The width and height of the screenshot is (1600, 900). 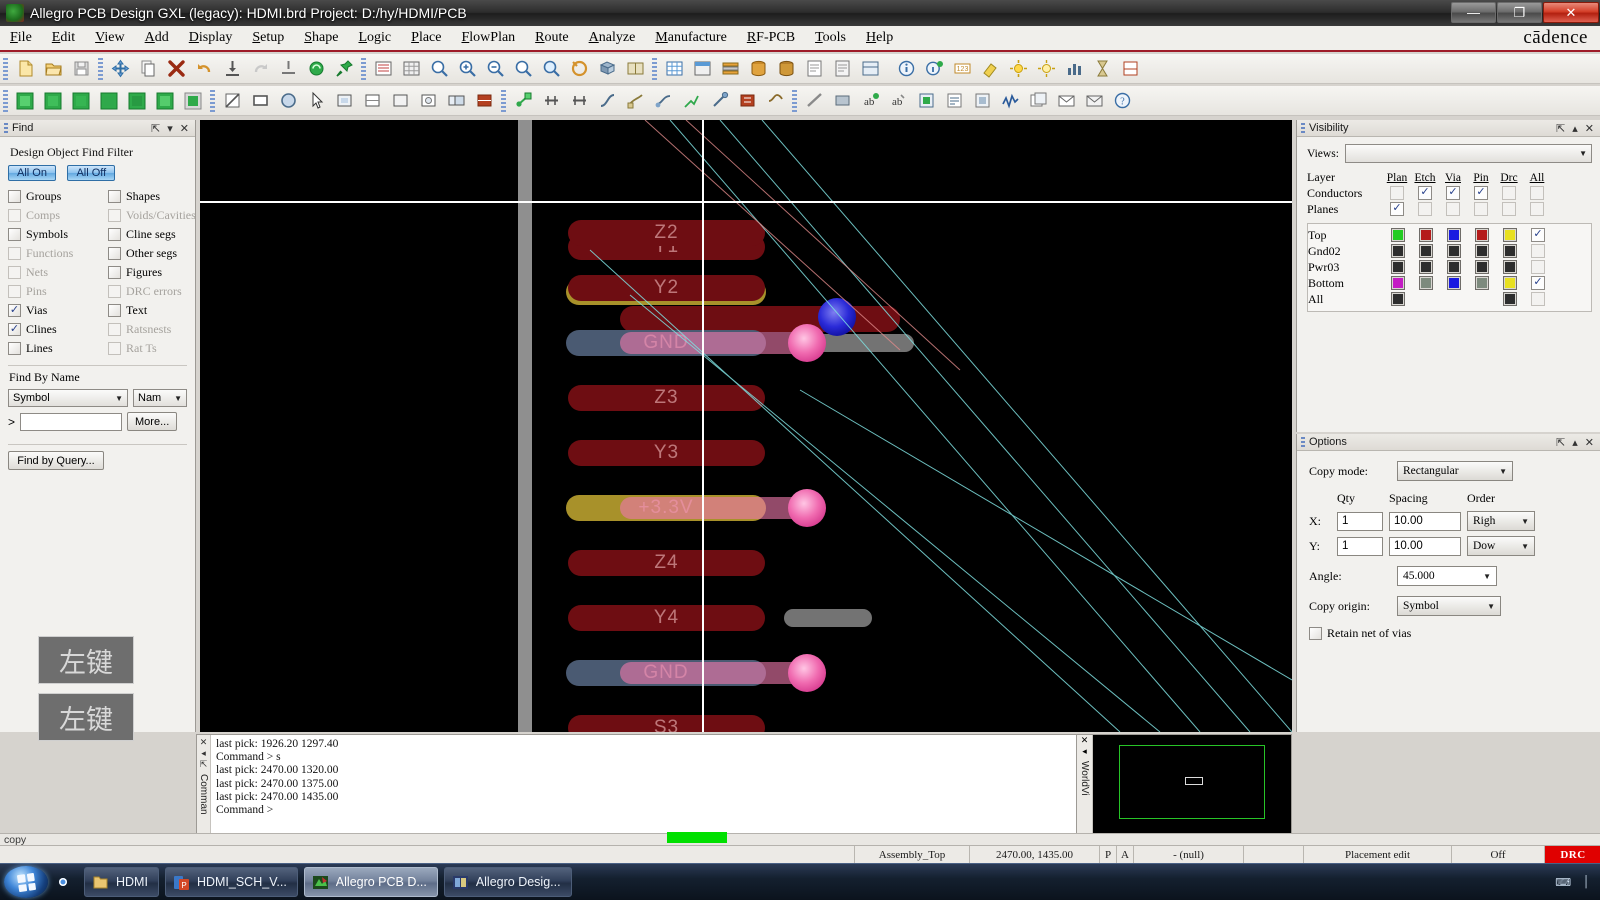 What do you see at coordinates (691, 100) in the screenshot?
I see `route-fanout-icon` at bounding box center [691, 100].